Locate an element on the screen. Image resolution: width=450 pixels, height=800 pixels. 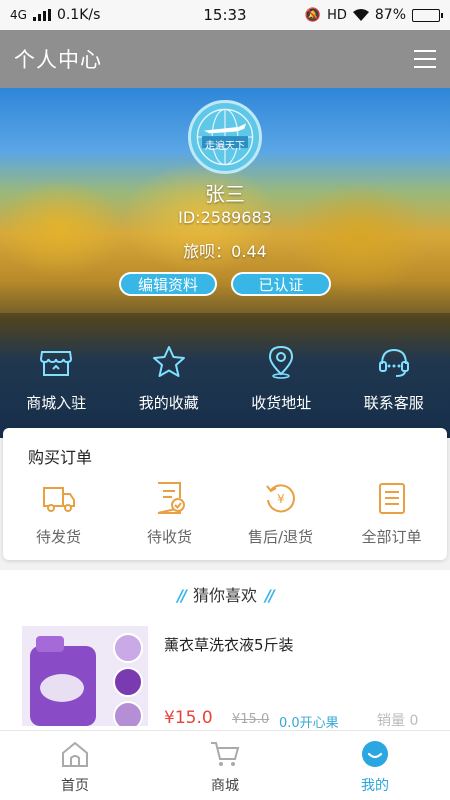
product-bonus: 0.0开心果 is located at coordinates (309, 723).